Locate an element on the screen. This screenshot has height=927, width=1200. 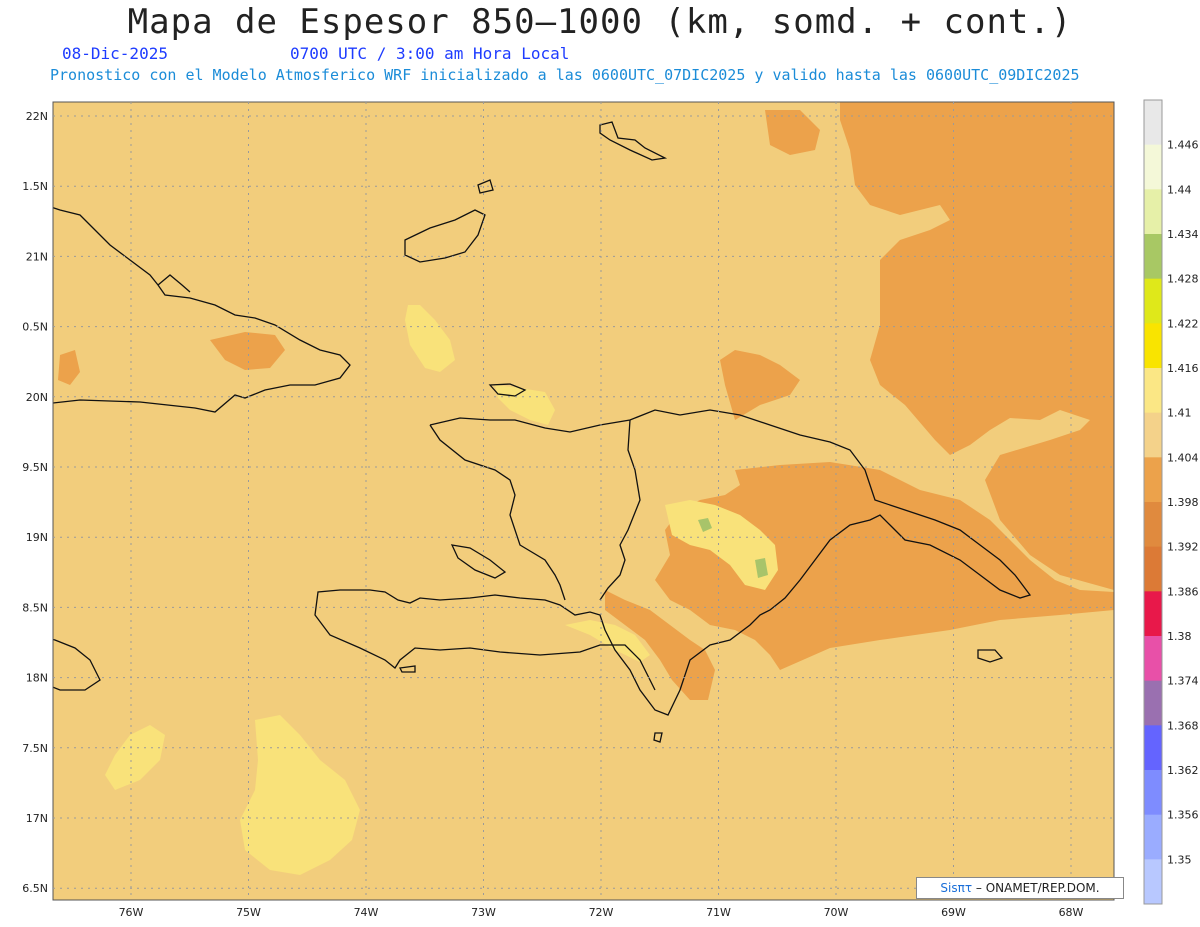
lon-label: 72W is located at coordinates (601, 912).